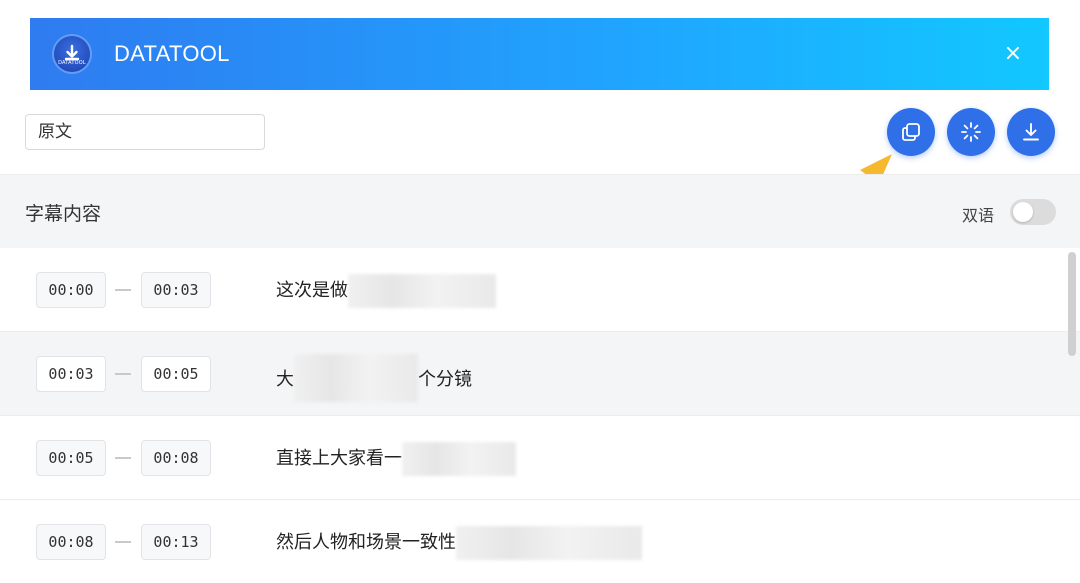 The image size is (1080, 583). I want to click on magic-wand-icon, so click(971, 132).